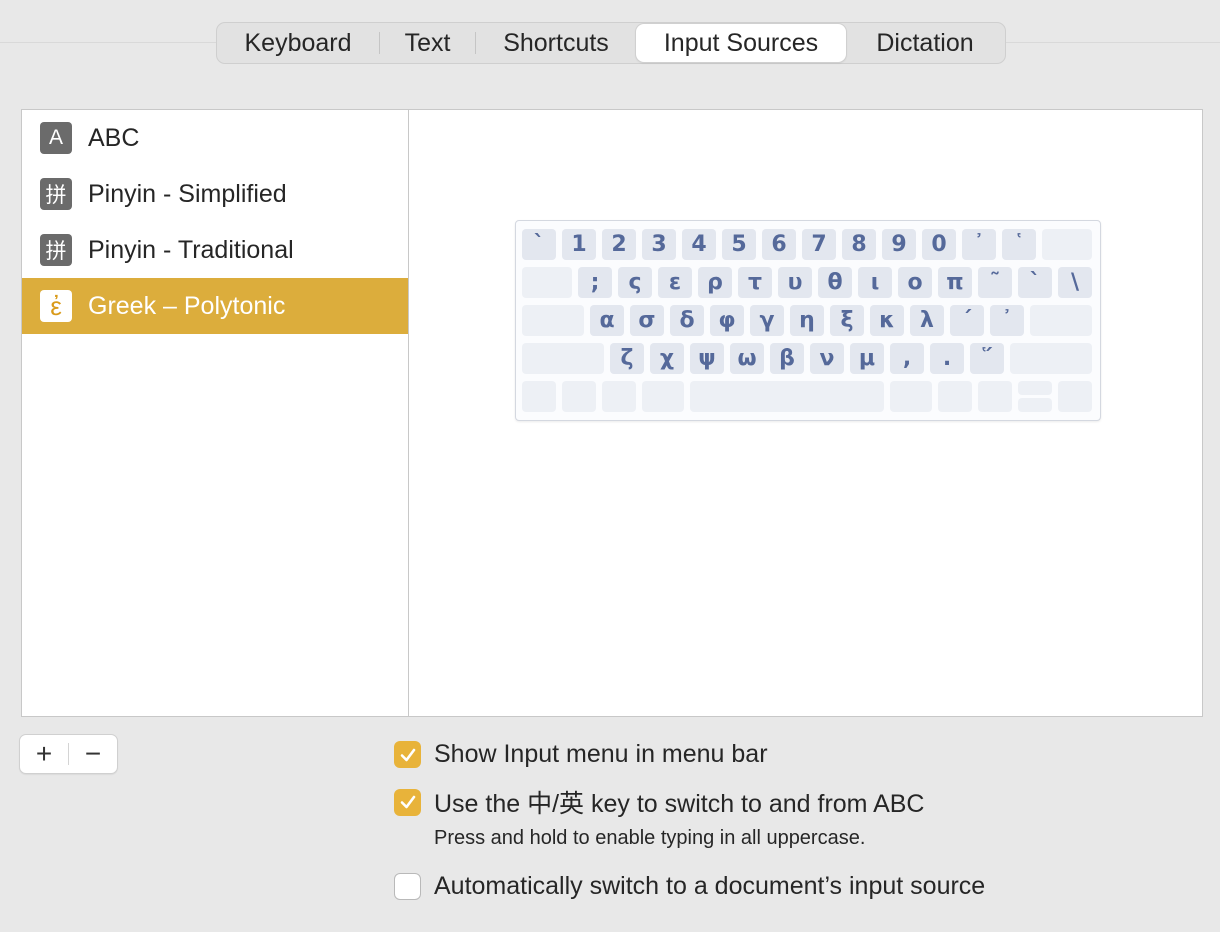 The width and height of the screenshot is (1220, 932). Describe the element at coordinates (635, 282) in the screenshot. I see `key: ς` at that location.